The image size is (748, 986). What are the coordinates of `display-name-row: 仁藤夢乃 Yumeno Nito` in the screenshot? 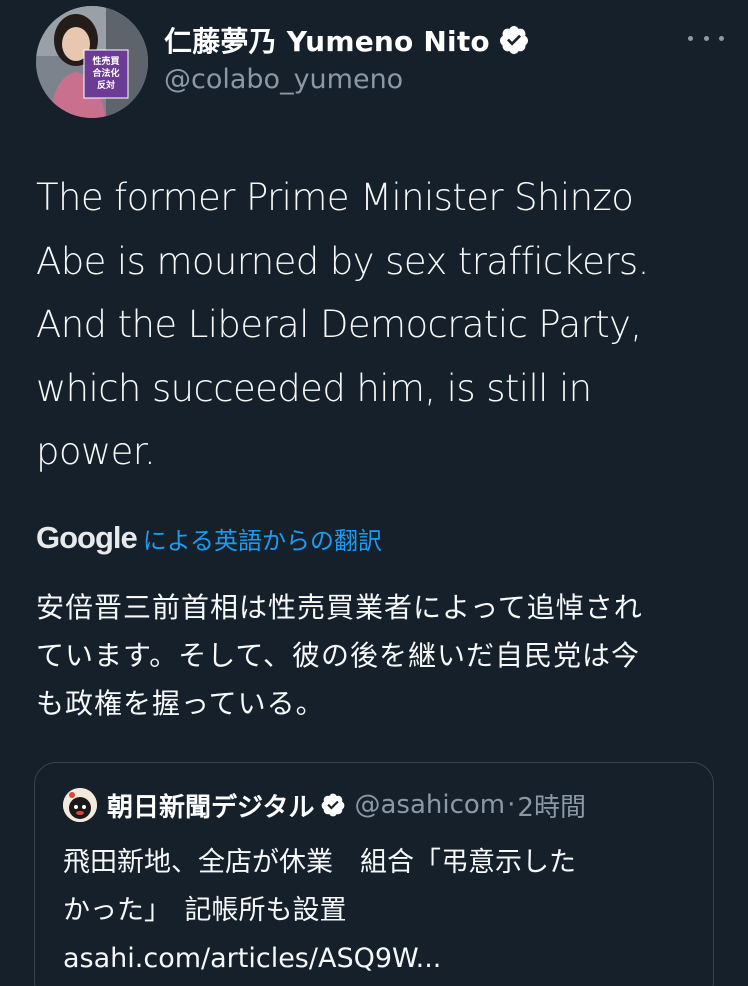 It's located at (347, 40).